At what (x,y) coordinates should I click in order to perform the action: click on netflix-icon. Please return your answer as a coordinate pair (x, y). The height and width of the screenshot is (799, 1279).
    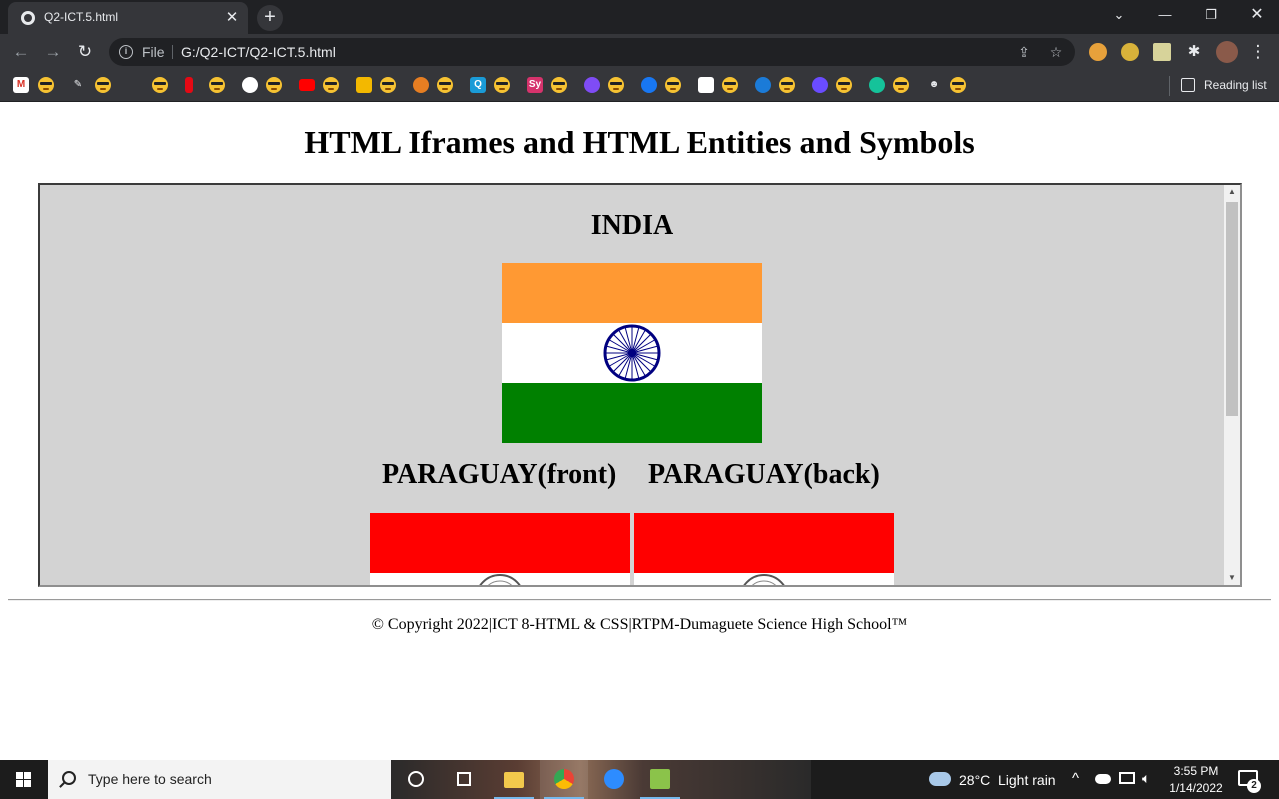
    Looking at the image, I should click on (189, 85).